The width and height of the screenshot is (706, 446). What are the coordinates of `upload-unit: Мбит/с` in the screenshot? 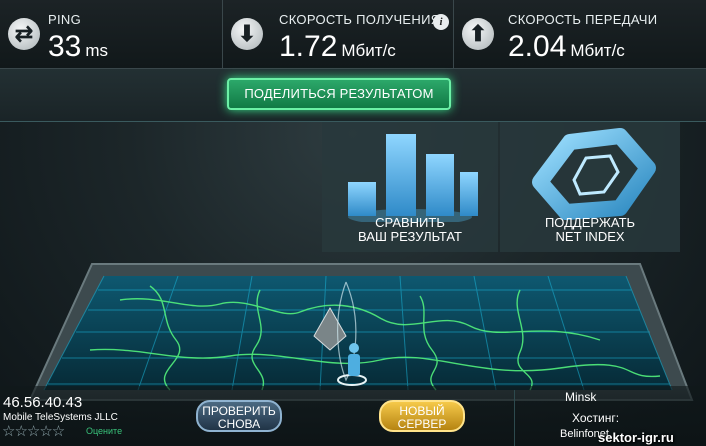 It's located at (597, 50).